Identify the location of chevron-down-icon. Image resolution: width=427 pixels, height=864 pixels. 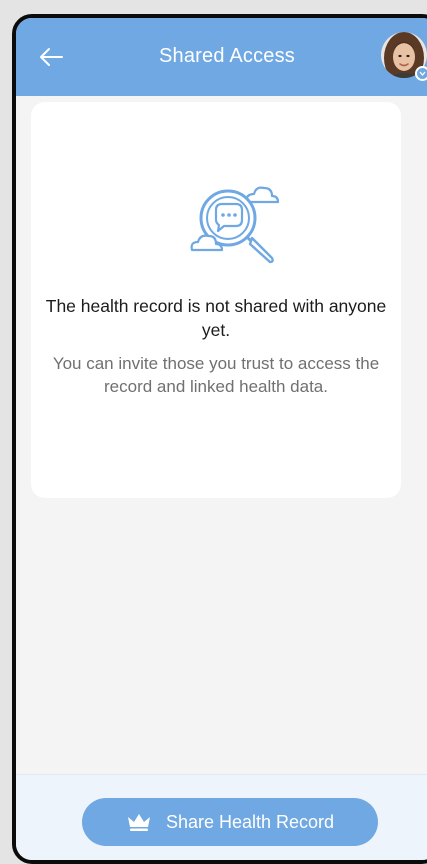
(422, 73).